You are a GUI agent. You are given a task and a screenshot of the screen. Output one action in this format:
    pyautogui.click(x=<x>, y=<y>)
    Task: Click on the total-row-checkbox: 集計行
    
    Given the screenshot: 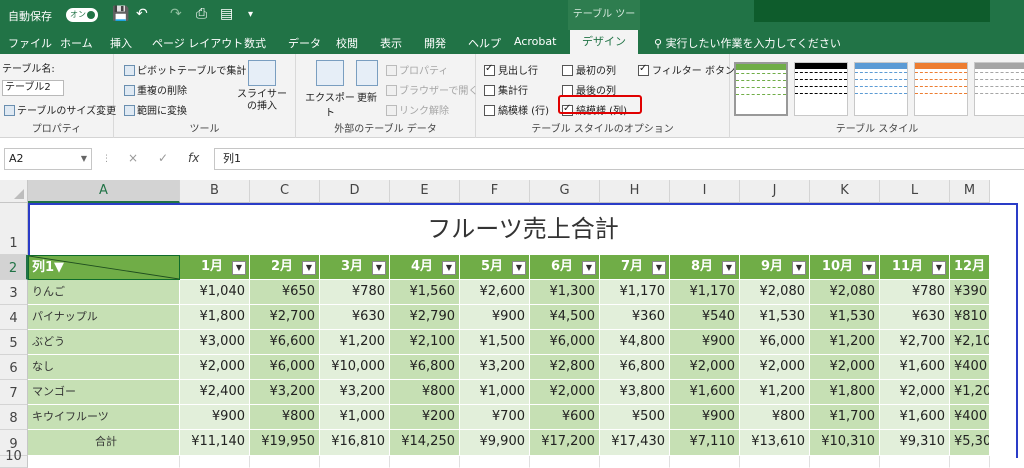 What is the action you would take?
    pyautogui.click(x=506, y=89)
    